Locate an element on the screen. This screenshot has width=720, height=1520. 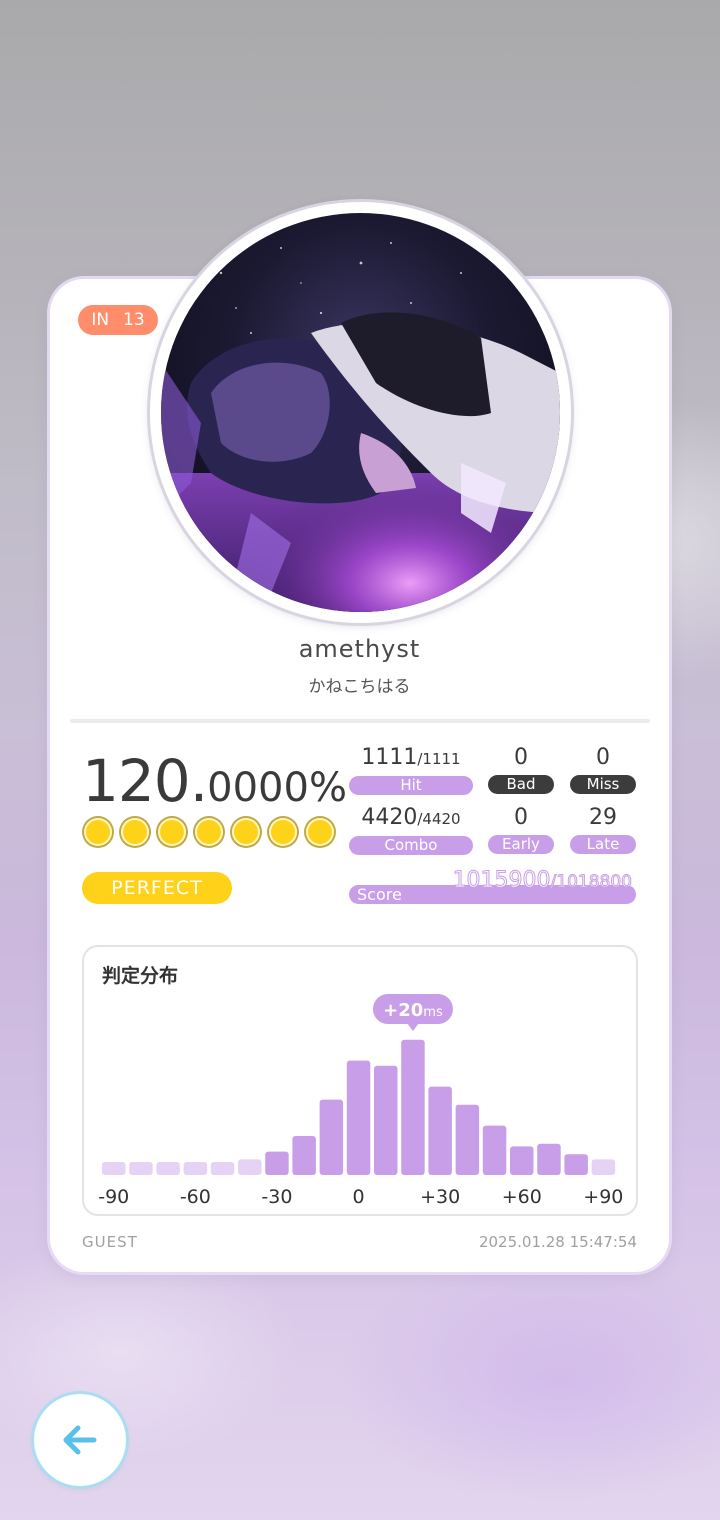
medal-row is located at coordinates (209, 832).